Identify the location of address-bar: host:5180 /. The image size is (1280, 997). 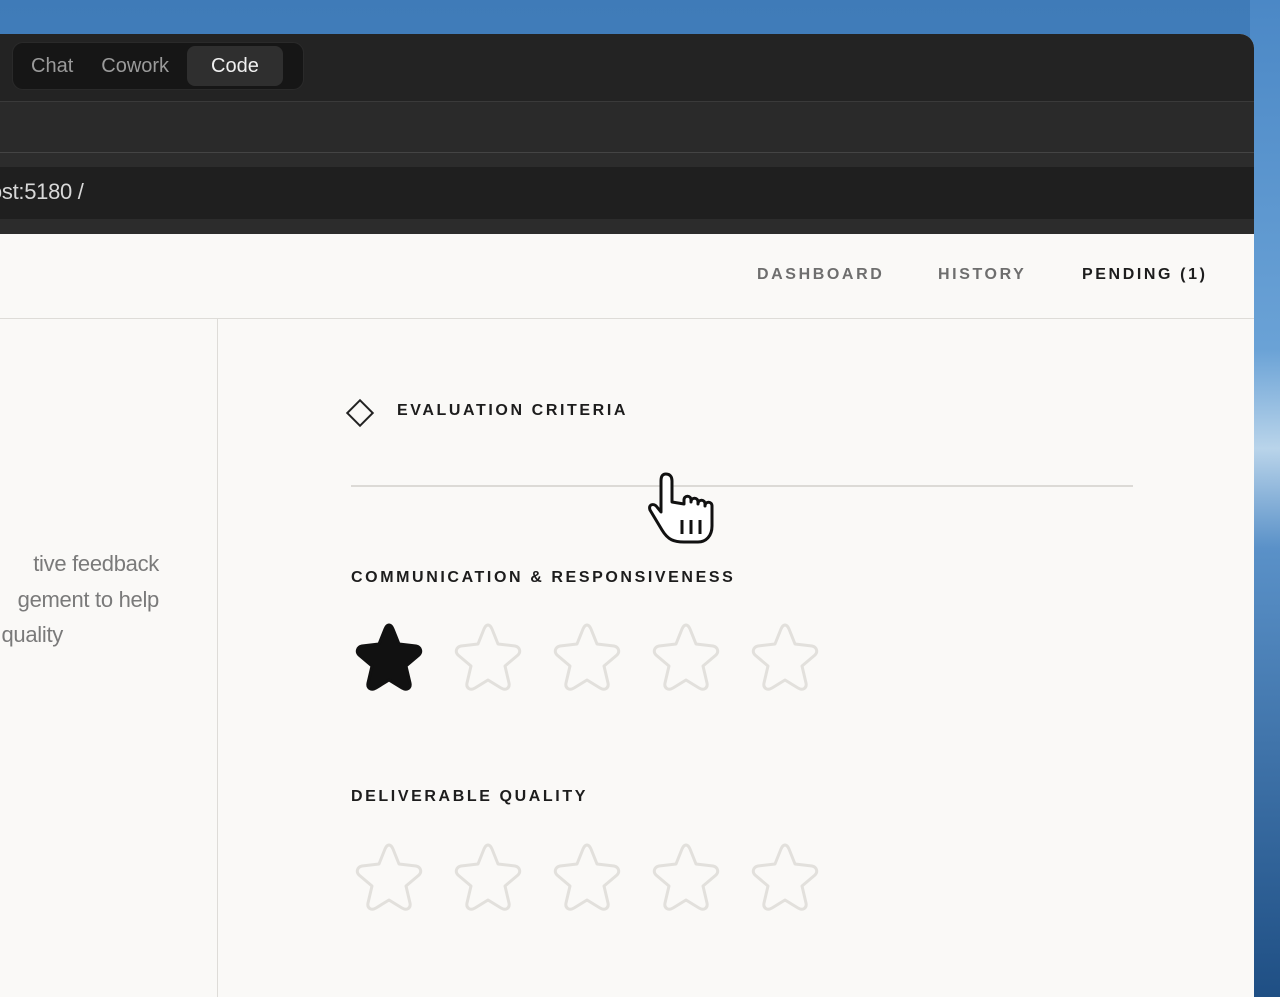
(627, 193).